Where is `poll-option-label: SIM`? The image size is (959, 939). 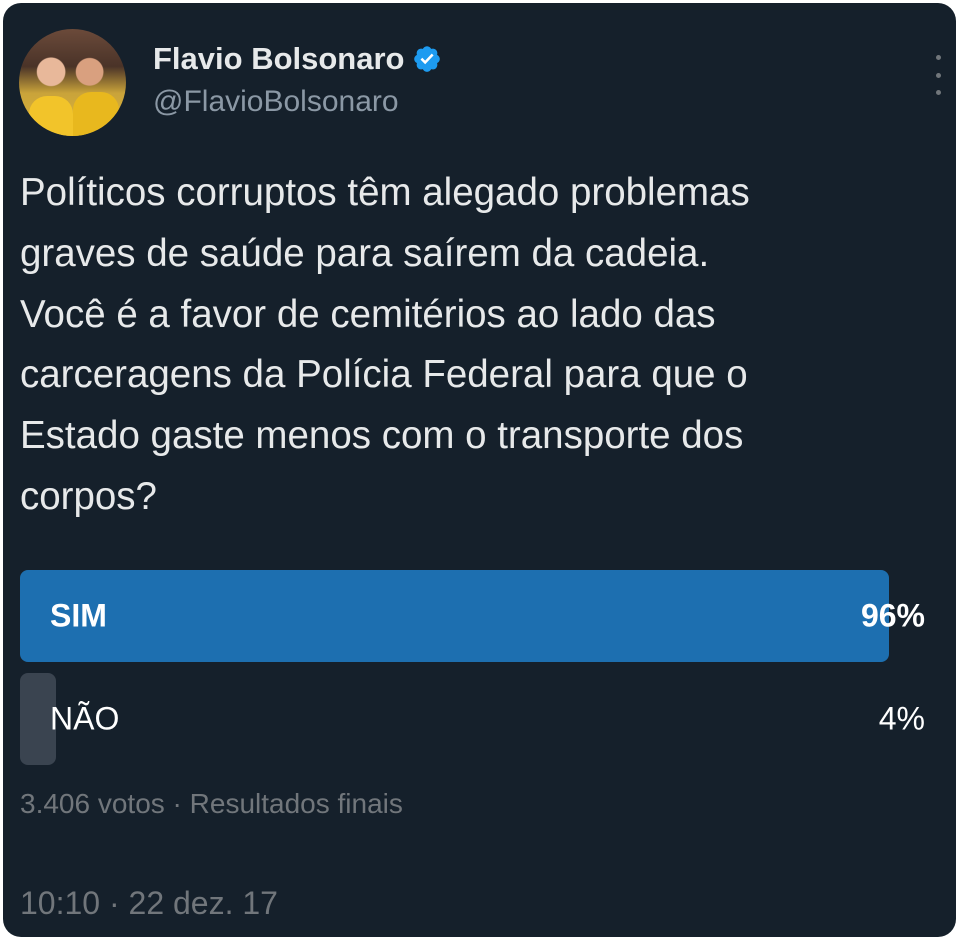 poll-option-label: SIM is located at coordinates (78, 615).